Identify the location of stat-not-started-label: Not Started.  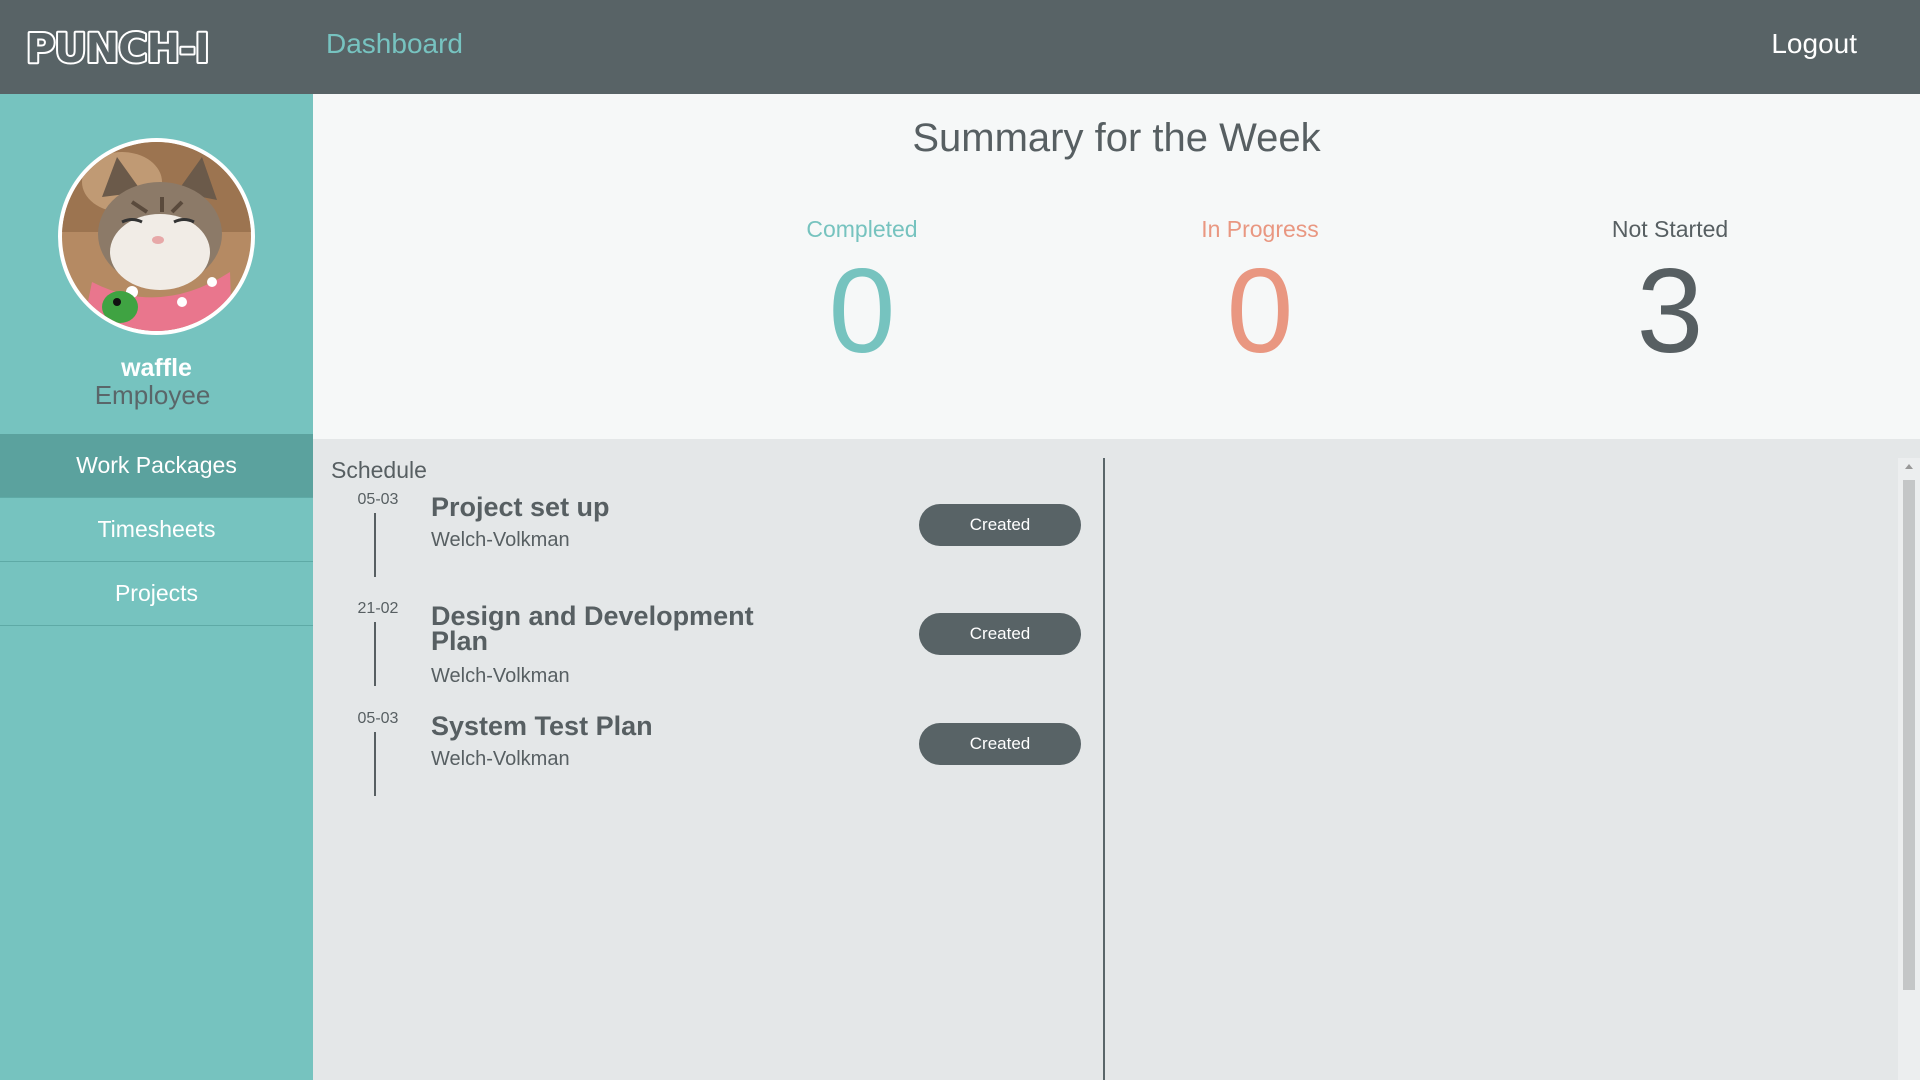
(1670, 229).